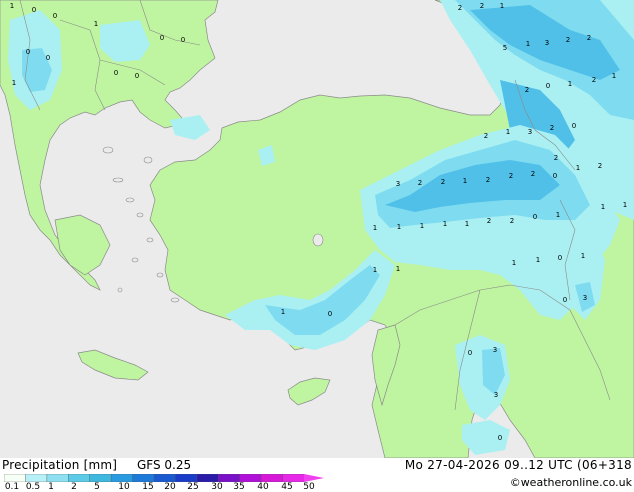 This screenshot has width=634, height=492. I want to click on legend-label: 10, so click(124, 487).